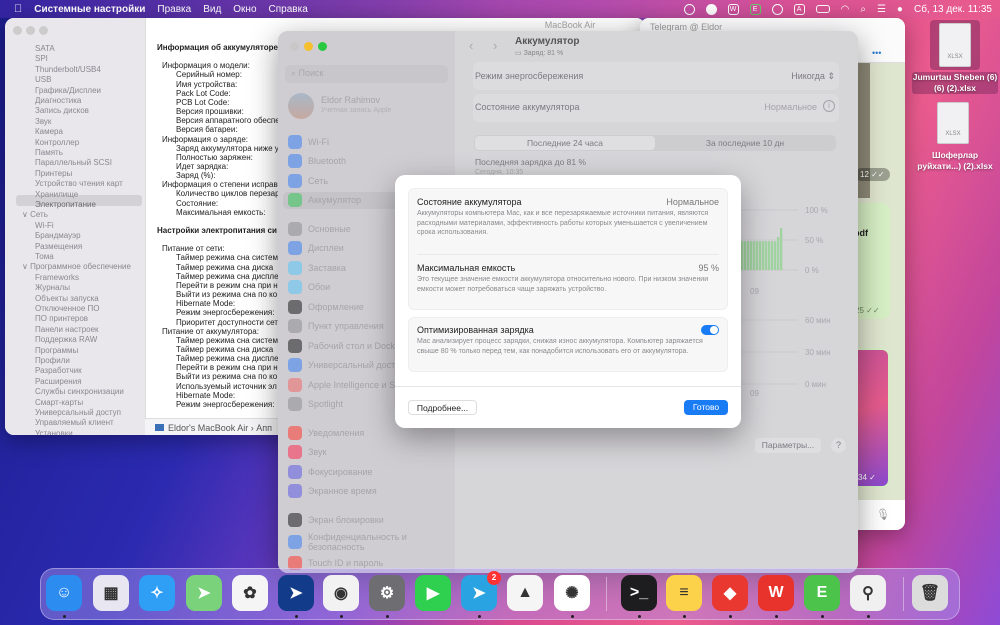  What do you see at coordinates (829, 106) in the screenshot?
I see `info-icon: i` at bounding box center [829, 106].